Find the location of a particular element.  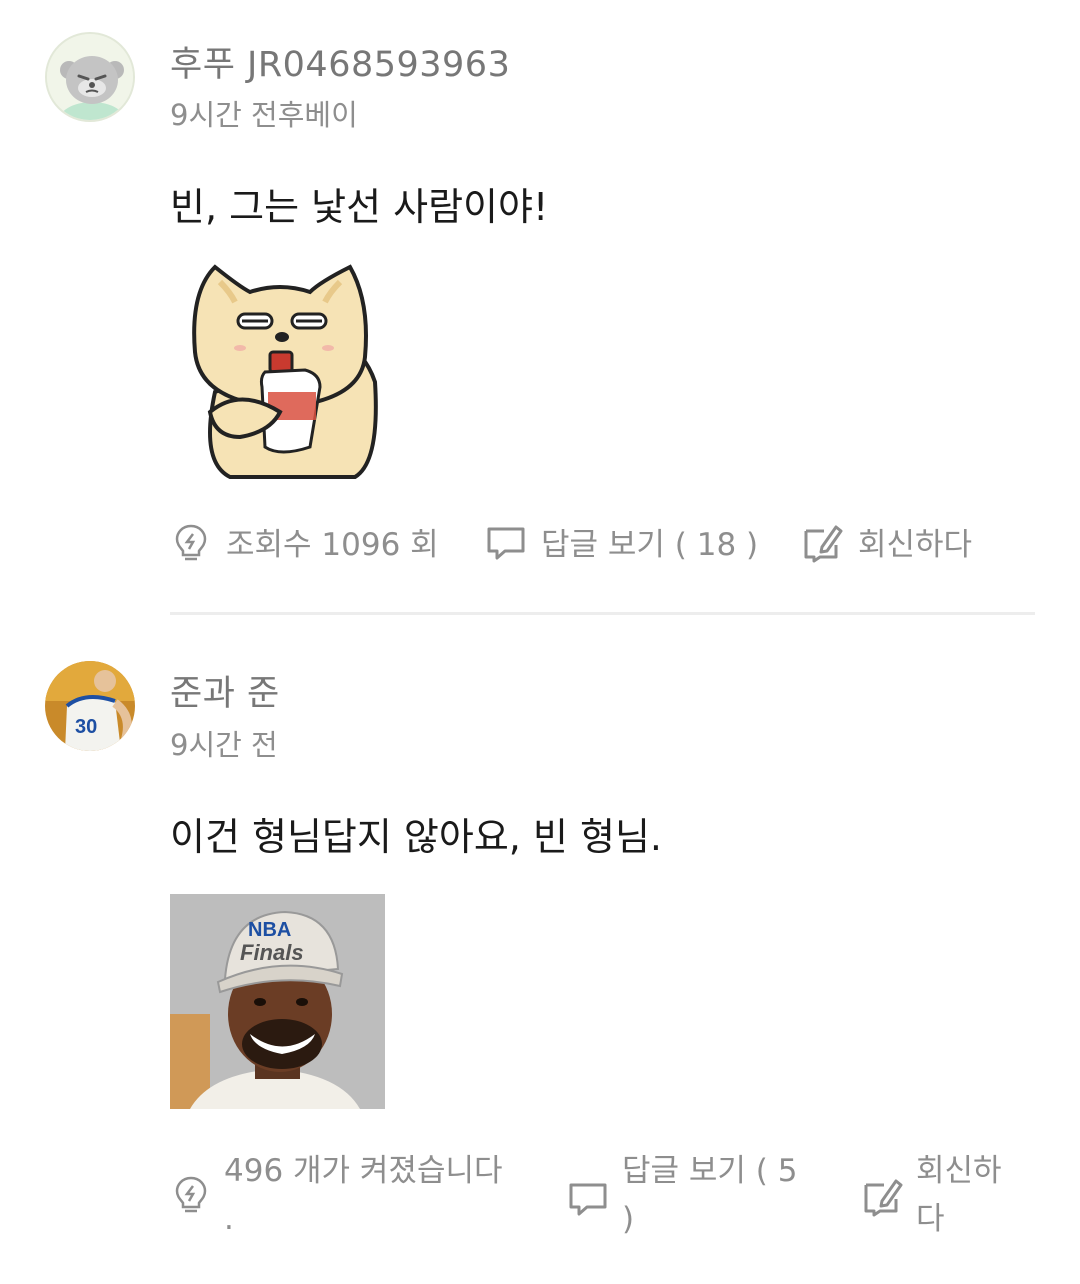

view-replies-label-line: ) is located at coordinates (628, 1219).